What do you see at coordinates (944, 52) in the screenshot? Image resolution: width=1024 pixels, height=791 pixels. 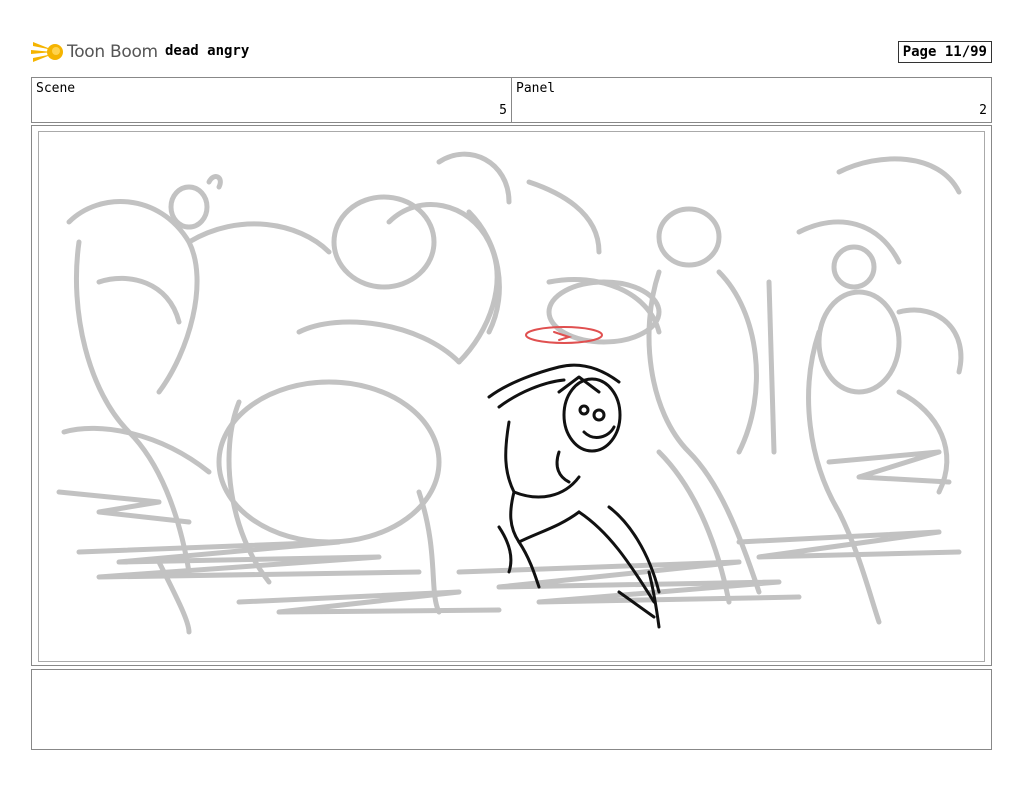 I see `page-number-badge: Page 11/99` at bounding box center [944, 52].